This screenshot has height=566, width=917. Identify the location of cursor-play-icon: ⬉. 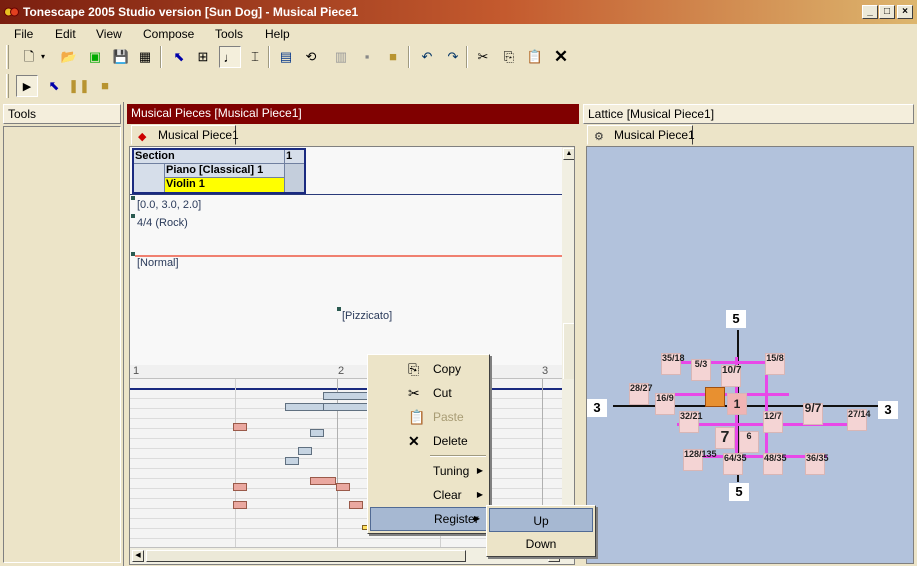
(54, 86).